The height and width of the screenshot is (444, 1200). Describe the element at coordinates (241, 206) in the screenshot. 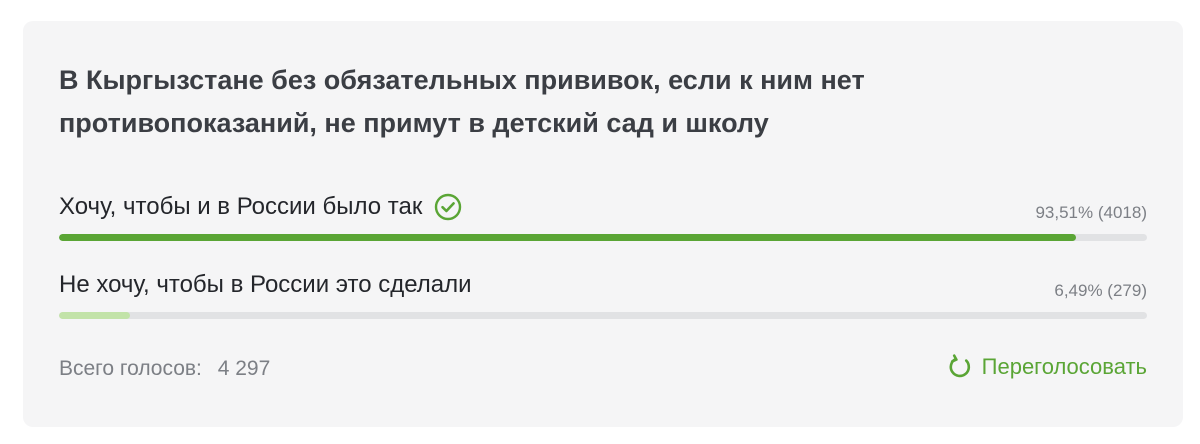

I see `poll-option-label: Хочу, чтобы и в России было так` at that location.